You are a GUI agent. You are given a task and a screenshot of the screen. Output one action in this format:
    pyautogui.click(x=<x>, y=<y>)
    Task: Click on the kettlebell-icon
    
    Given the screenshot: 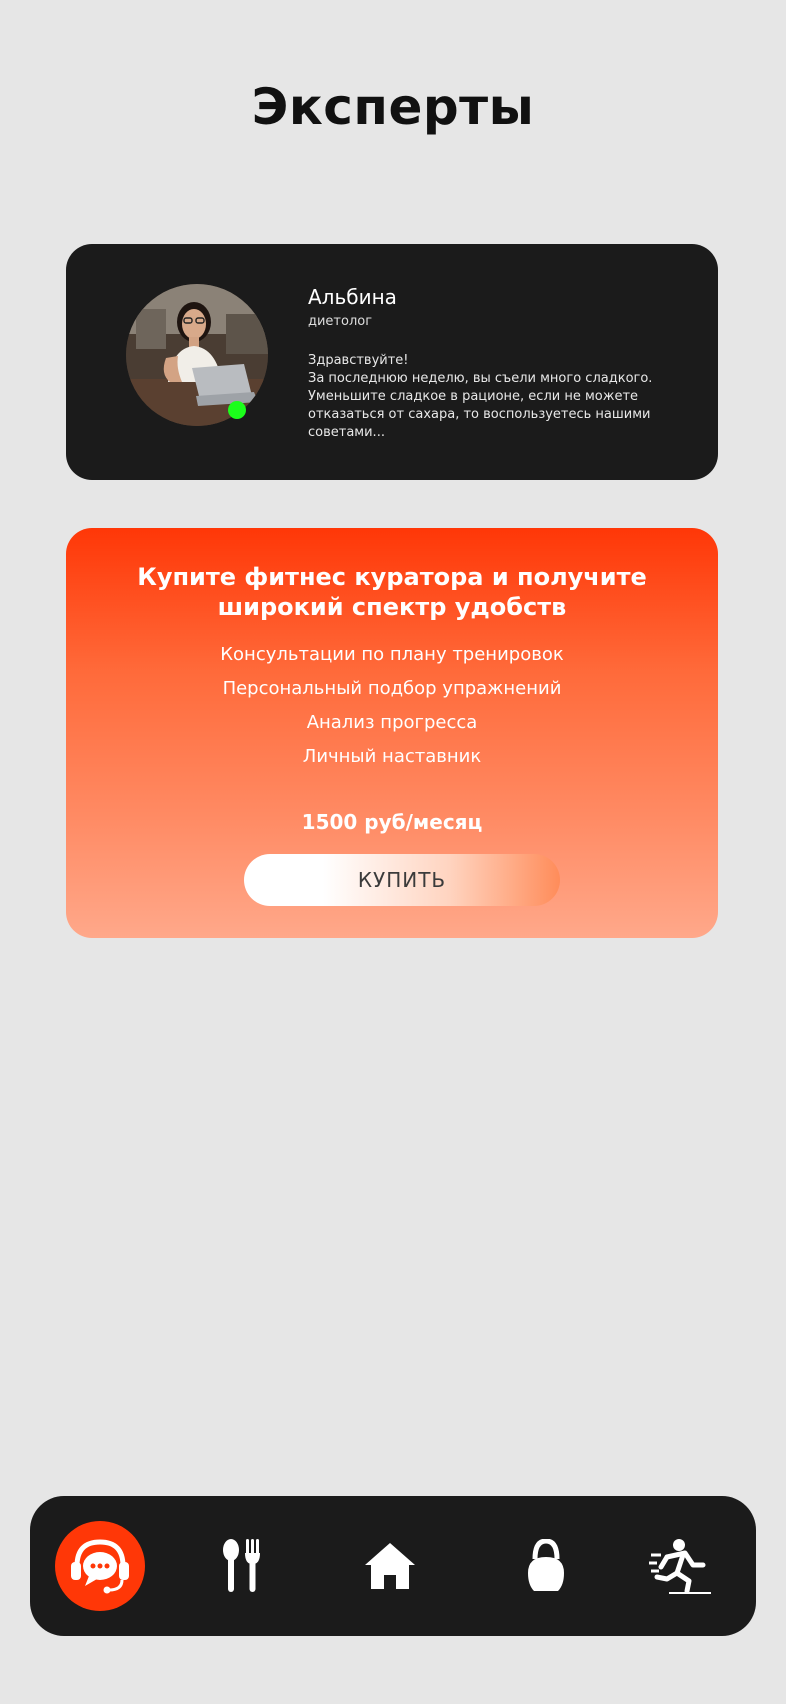 What is the action you would take?
    pyautogui.click(x=546, y=1565)
    